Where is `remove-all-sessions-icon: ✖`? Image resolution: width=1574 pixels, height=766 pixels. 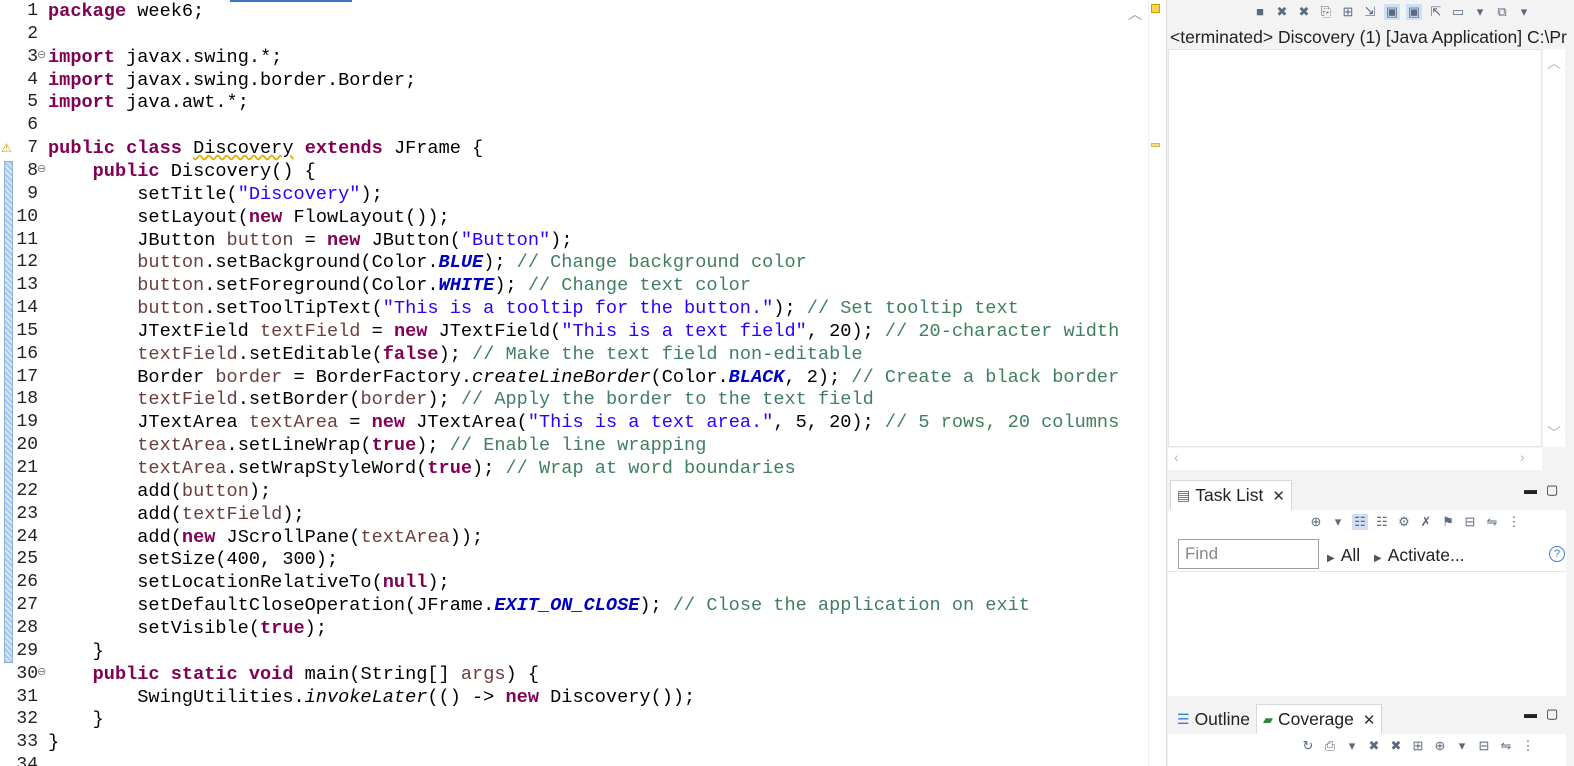
remove-all-sessions-icon: ✖ is located at coordinates (1396, 746).